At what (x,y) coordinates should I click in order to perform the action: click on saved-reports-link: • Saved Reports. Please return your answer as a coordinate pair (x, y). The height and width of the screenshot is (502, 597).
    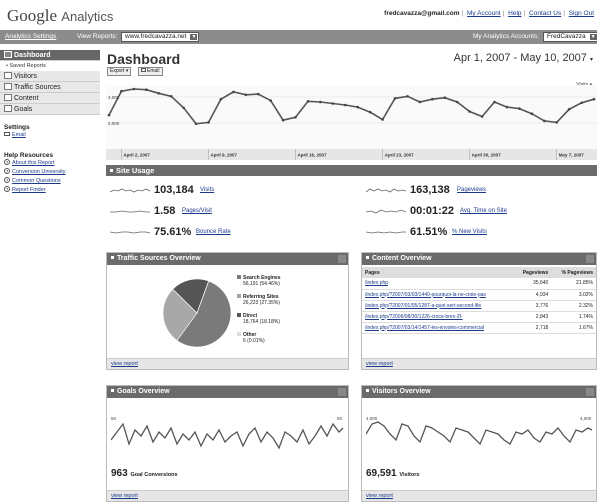
    Looking at the image, I should click on (50, 66).